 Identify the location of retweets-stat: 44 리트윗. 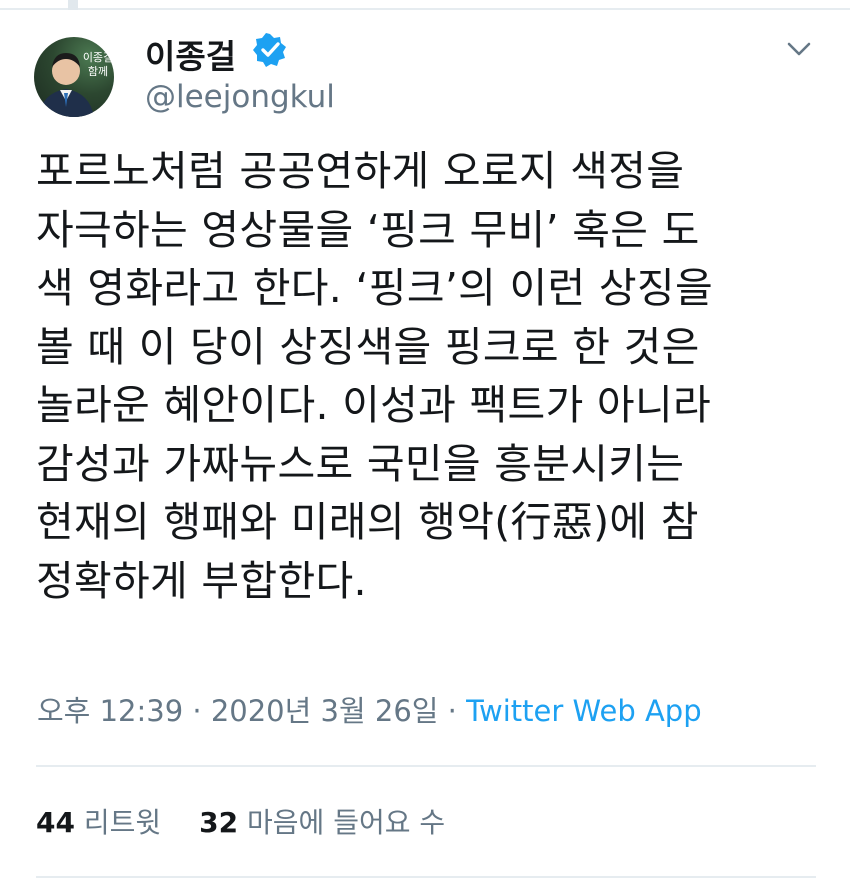
(98, 822).